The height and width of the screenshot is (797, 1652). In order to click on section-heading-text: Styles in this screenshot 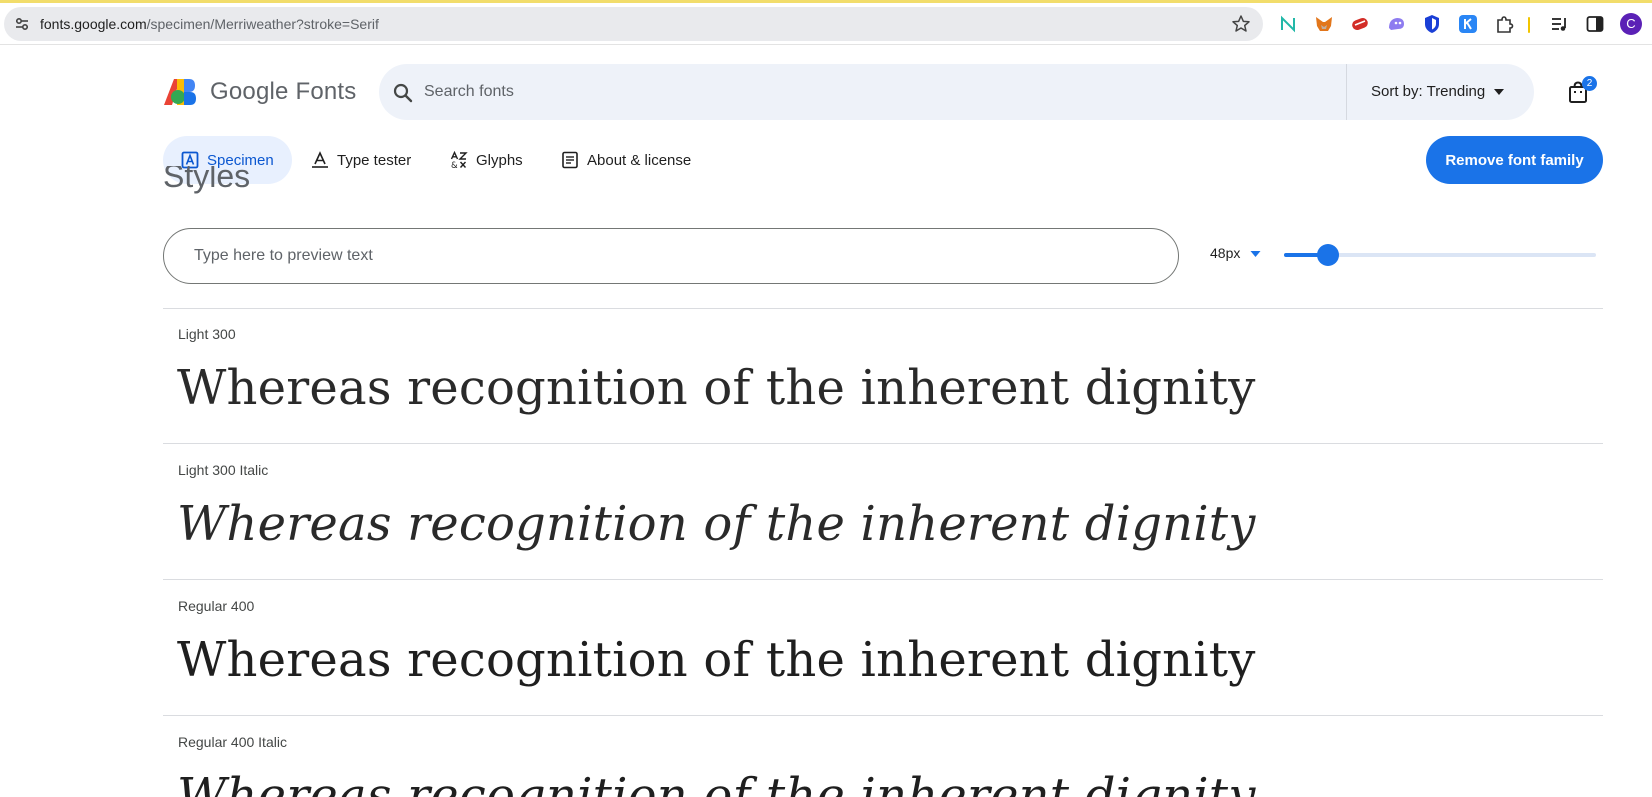, I will do `click(207, 180)`.